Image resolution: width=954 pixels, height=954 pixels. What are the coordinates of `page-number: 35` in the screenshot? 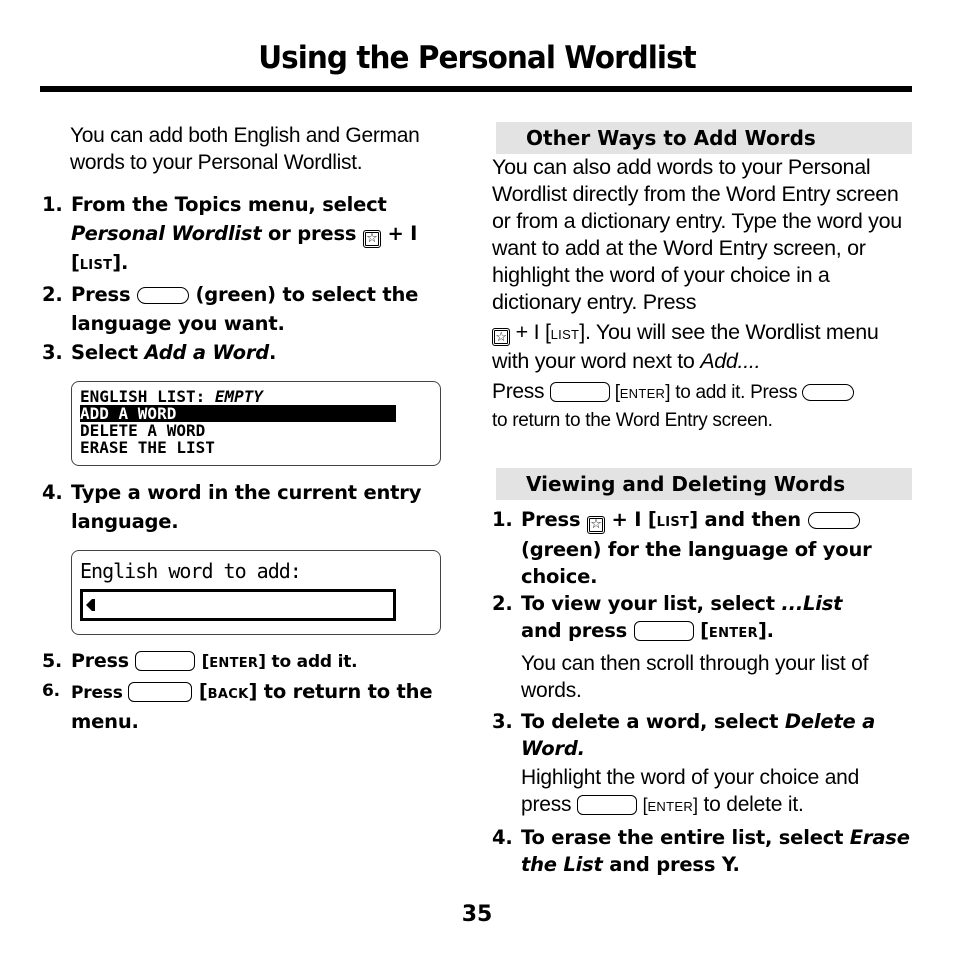 It's located at (477, 914).